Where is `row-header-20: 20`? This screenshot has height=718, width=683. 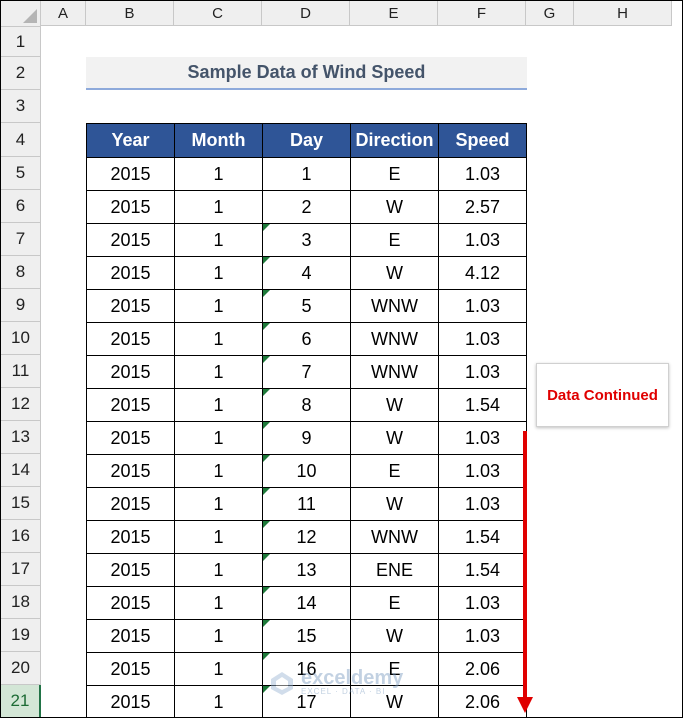 row-header-20: 20 is located at coordinates (21, 668).